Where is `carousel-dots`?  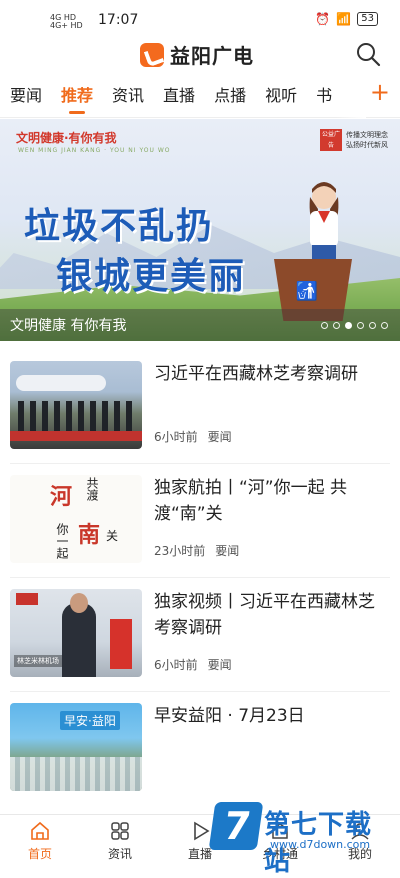 carousel-dots is located at coordinates (354, 325).